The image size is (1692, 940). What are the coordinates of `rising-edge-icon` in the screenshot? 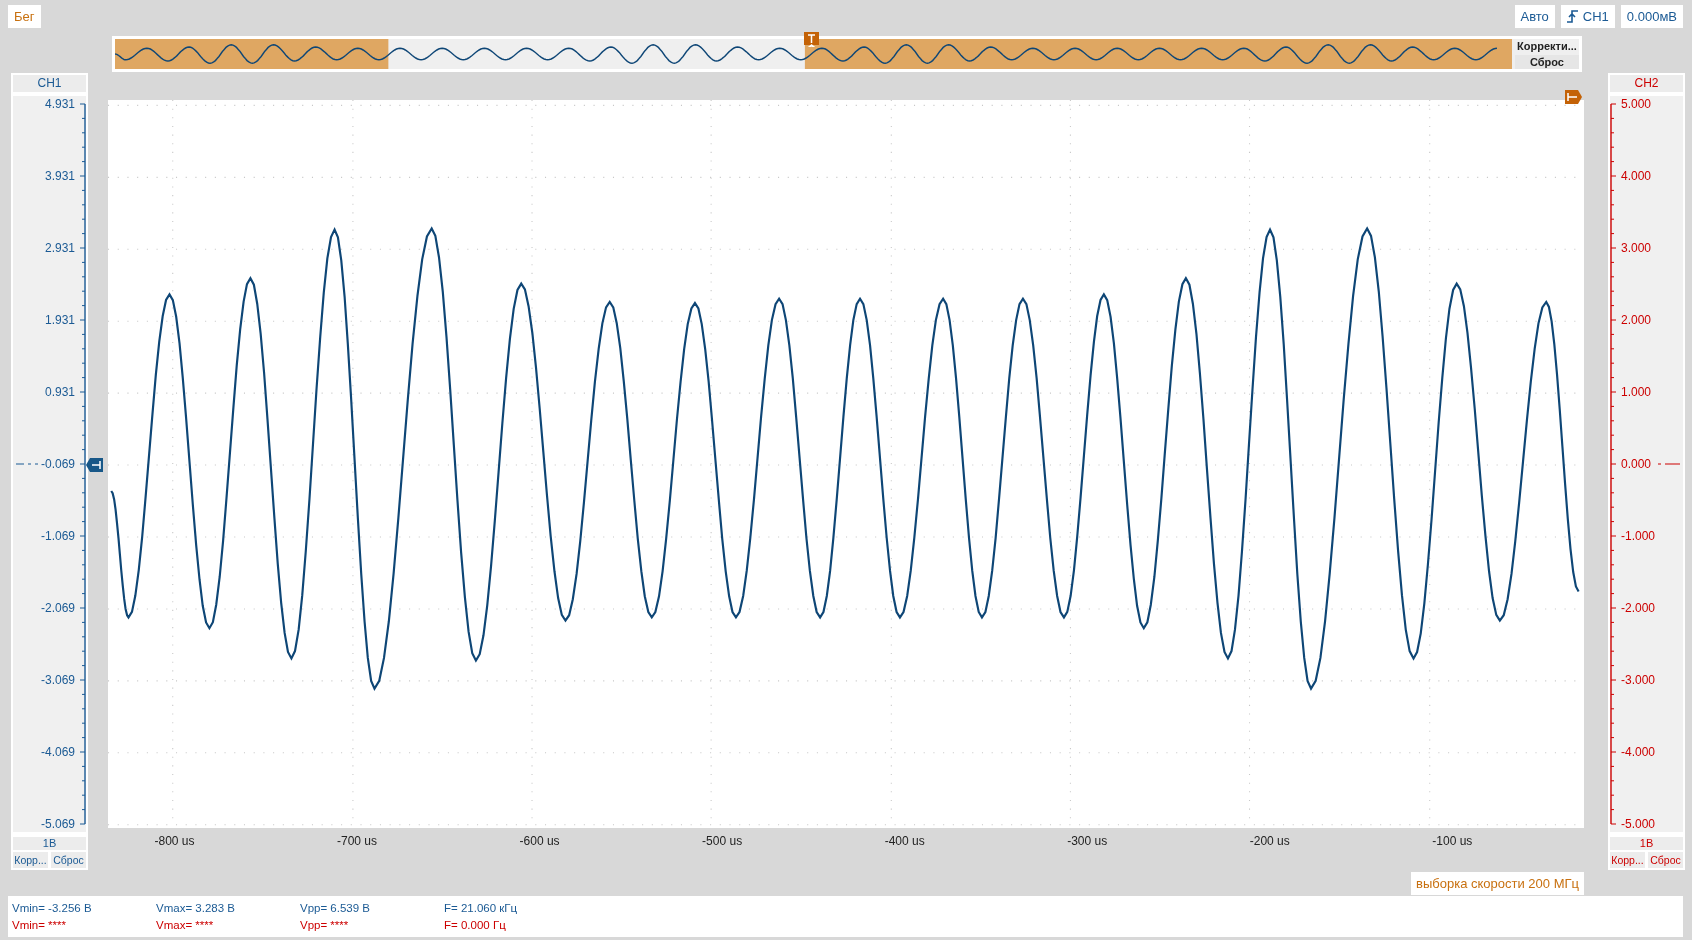 It's located at (1572, 16).